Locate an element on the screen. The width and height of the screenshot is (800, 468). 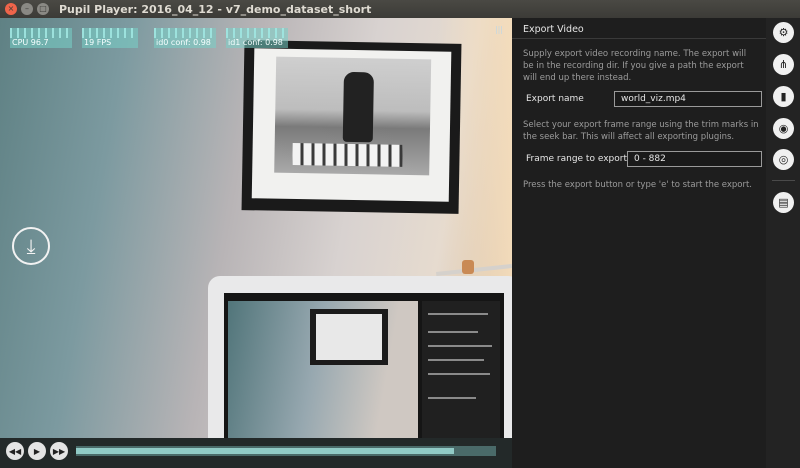
export-name-row: Export name is located at coordinates (644, 99).